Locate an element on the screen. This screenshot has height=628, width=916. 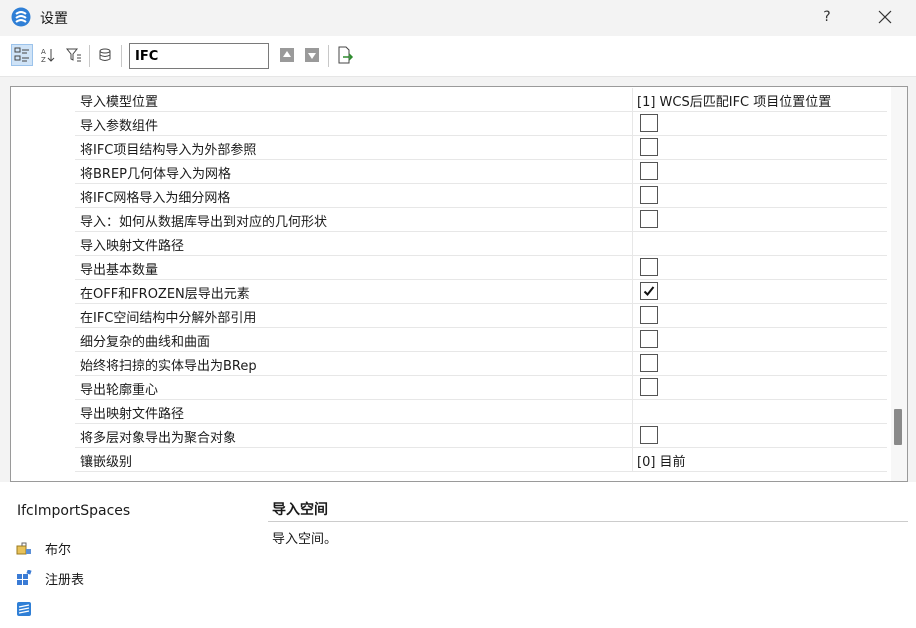
property-row: 在IFC空间结构中分解外部引用 is located at coordinates (481, 316).